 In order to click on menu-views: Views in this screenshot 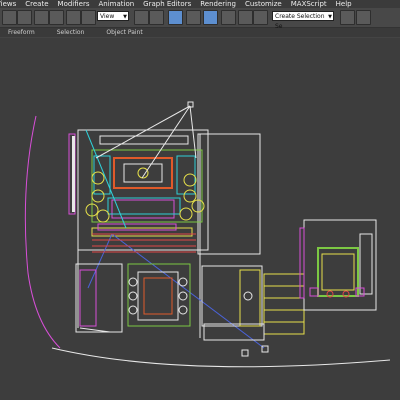, I will do `click(8, 4)`.